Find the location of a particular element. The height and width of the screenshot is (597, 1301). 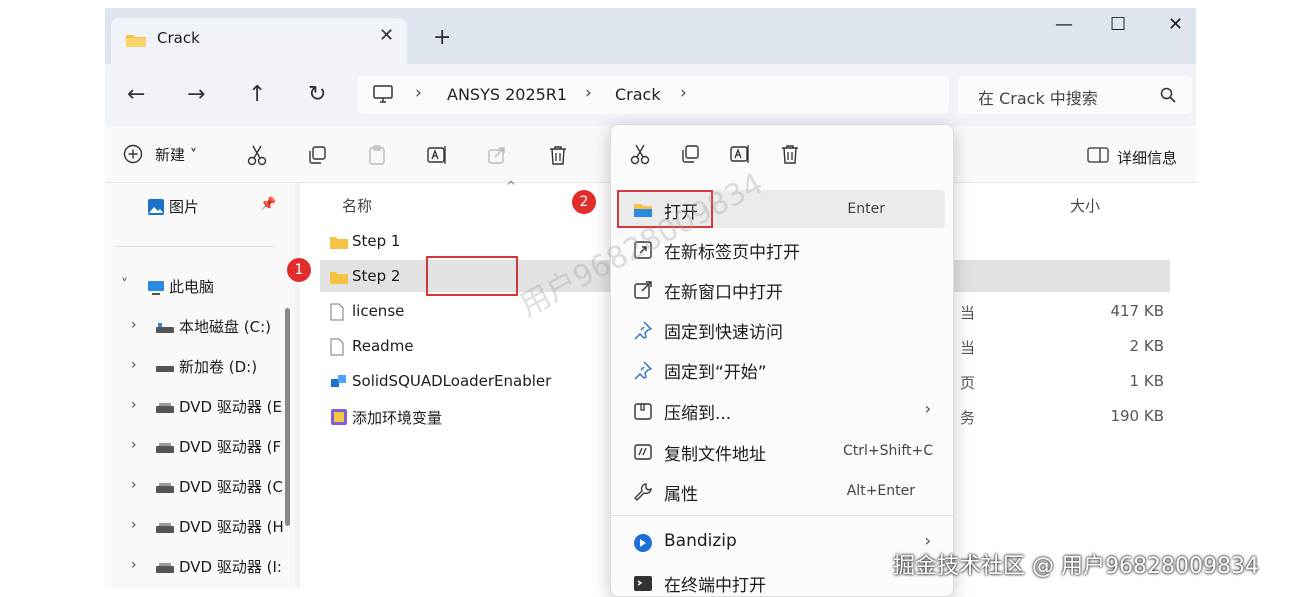

file-size: 2 KB is located at coordinates (1146, 346).